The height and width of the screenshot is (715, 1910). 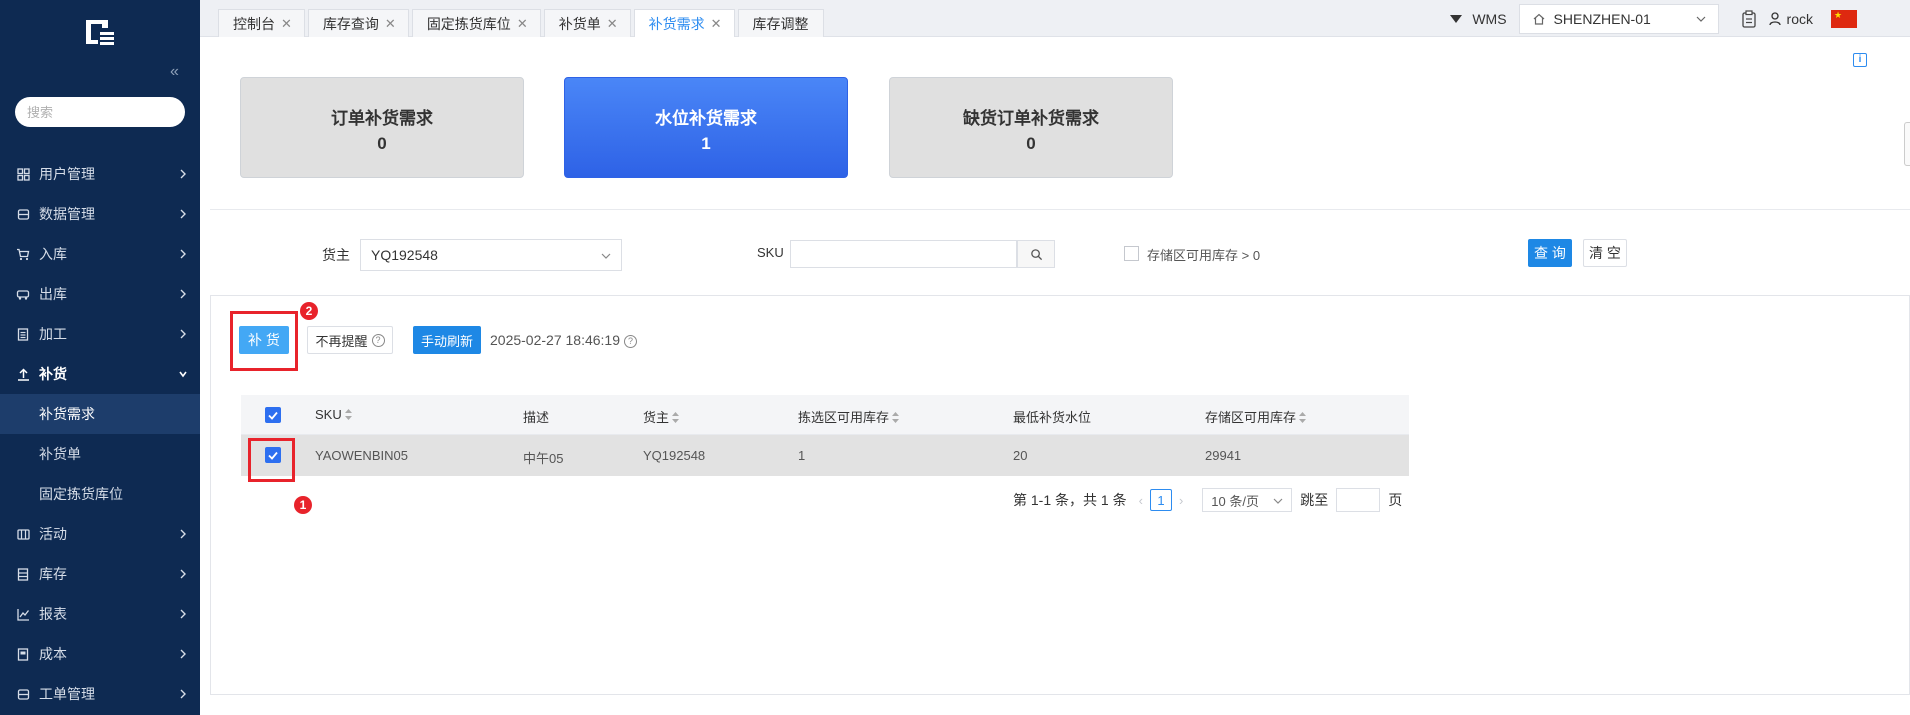 What do you see at coordinates (1235, 501) in the screenshot?
I see `page-size-value: 10 条/页` at bounding box center [1235, 501].